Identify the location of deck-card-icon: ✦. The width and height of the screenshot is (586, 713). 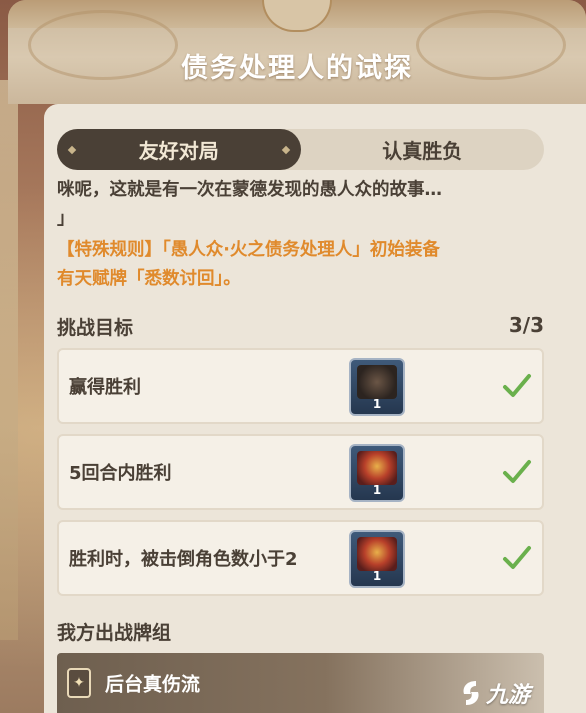
(79, 683).